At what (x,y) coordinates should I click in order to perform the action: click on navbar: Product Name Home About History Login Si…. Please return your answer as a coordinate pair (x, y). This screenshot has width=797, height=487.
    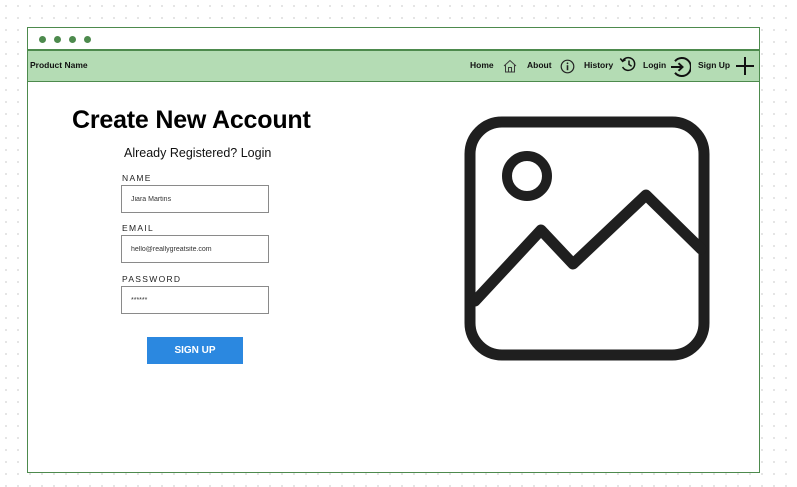
    Looking at the image, I should click on (393, 66).